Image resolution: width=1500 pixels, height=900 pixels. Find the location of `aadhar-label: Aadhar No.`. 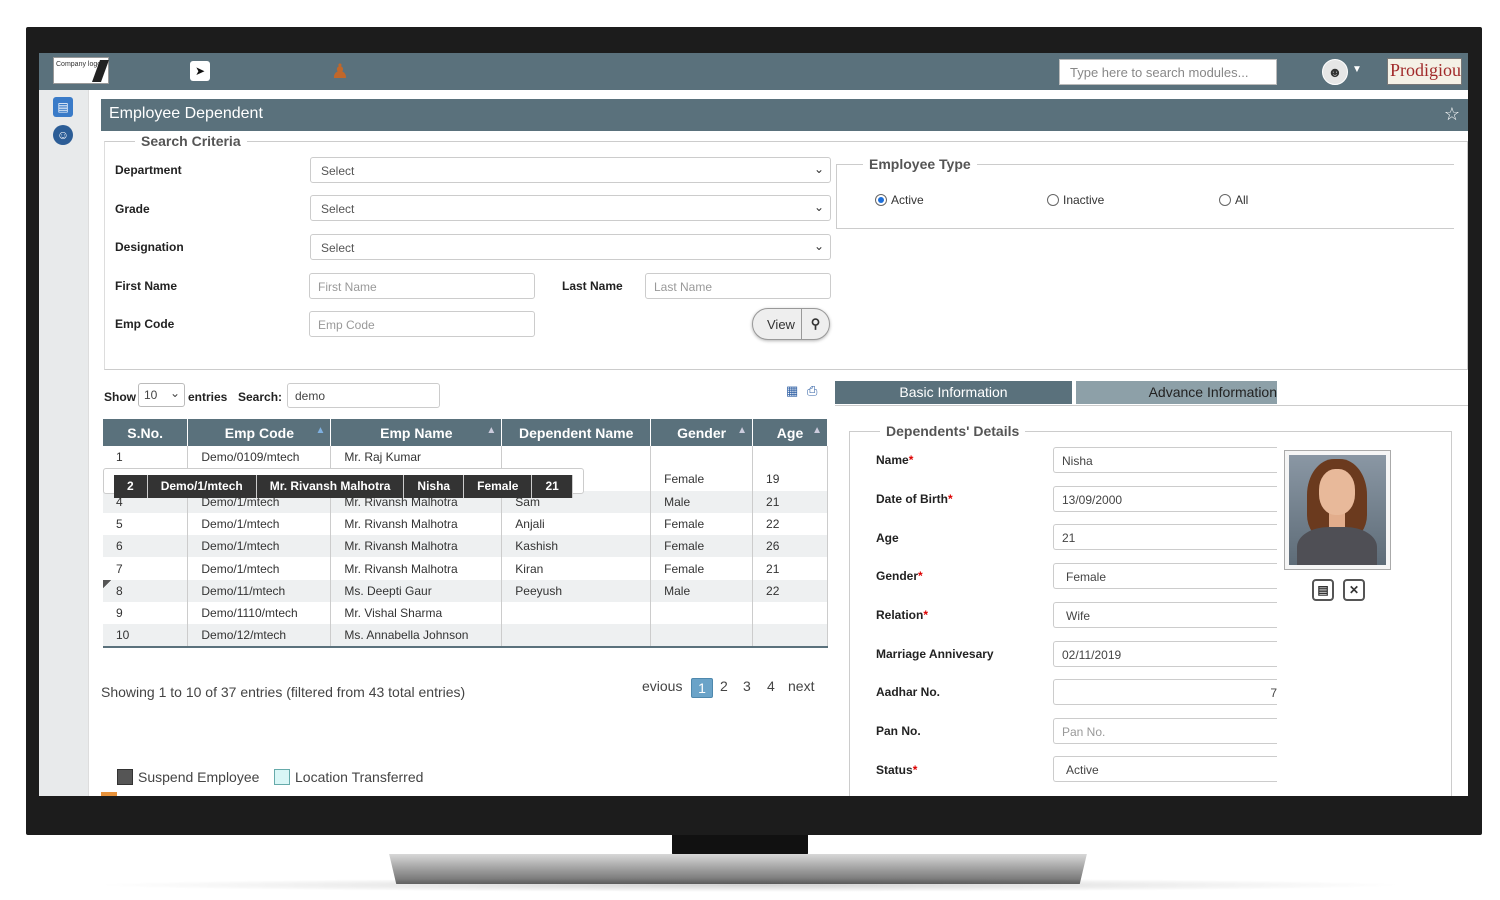

aadhar-label: Aadhar No. is located at coordinates (908, 692).